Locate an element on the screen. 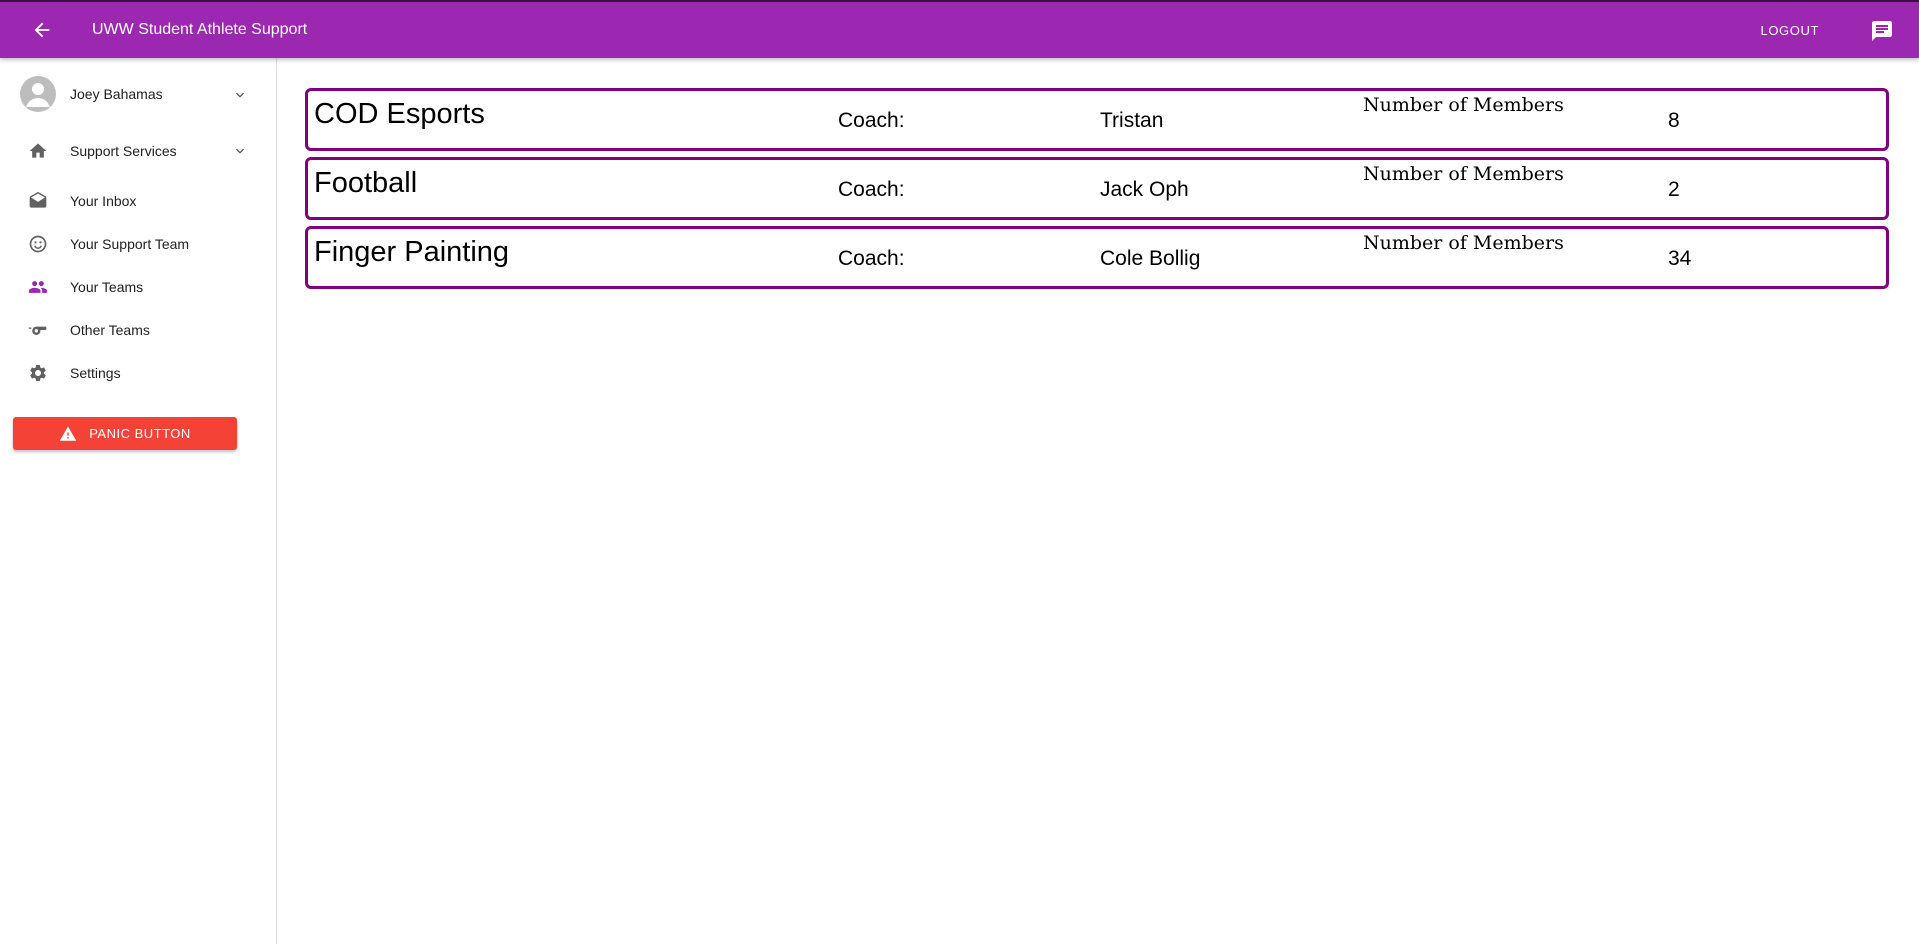  account-circle-icon is located at coordinates (38, 95).